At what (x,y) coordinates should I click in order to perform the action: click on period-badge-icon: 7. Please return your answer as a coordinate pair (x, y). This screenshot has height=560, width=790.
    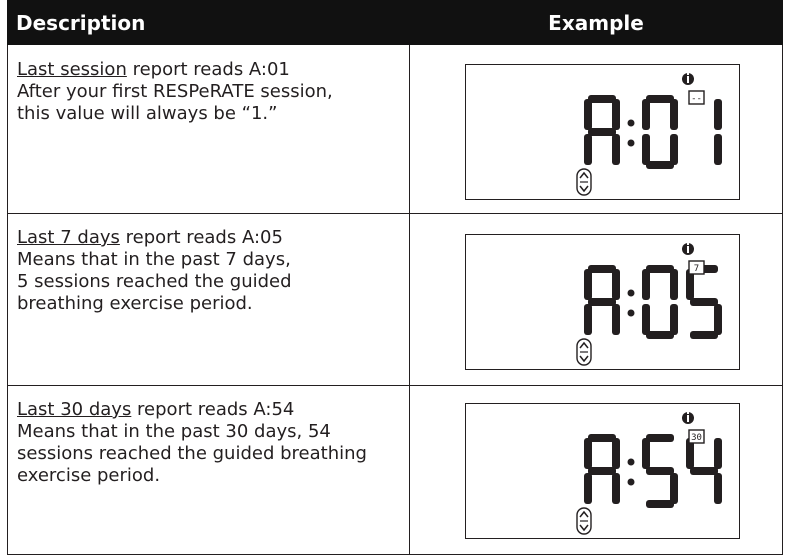
    Looking at the image, I should click on (696, 267).